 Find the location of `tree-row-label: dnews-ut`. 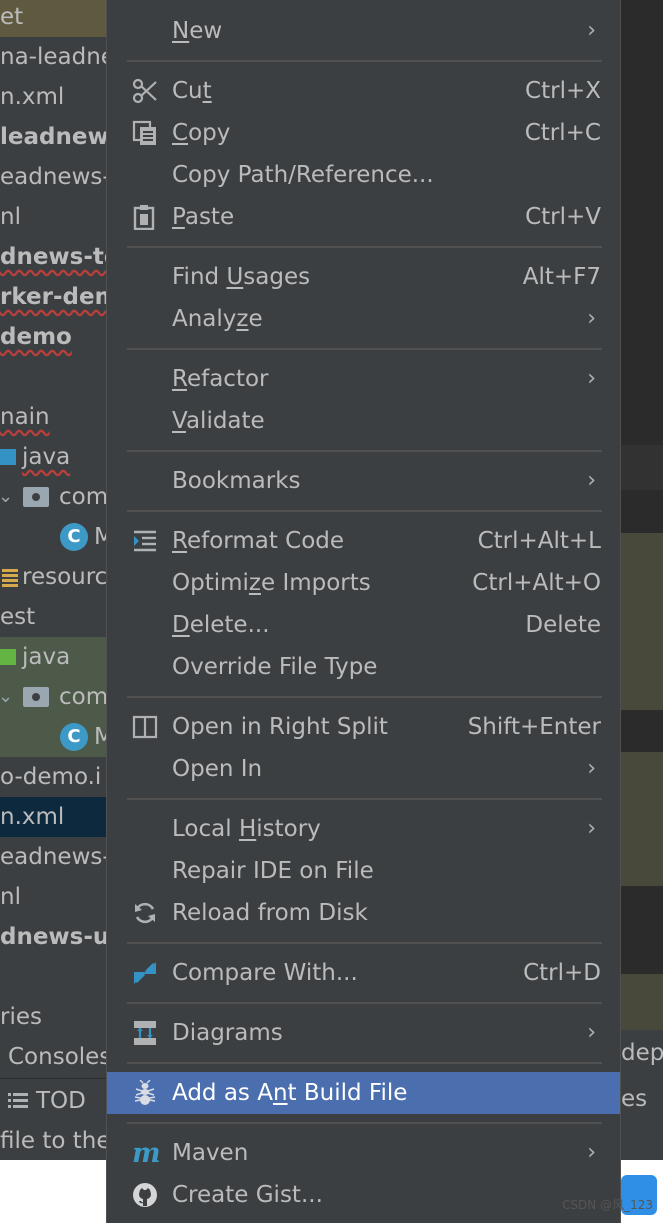

tree-row-label: dnews-ut is located at coordinates (53, 937).